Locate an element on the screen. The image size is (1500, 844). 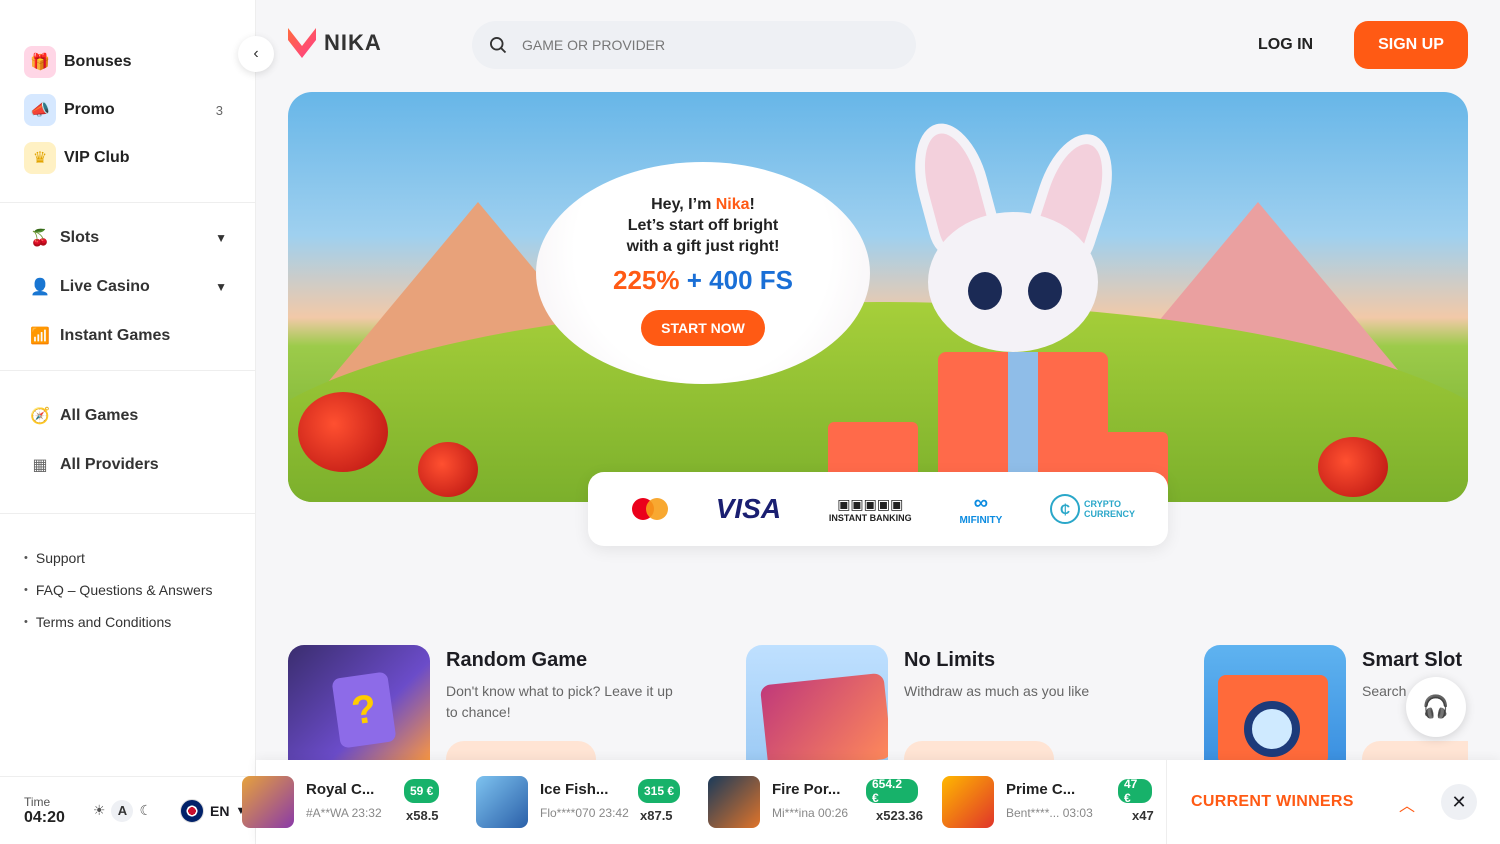
cherry-icon: 🍒 is located at coordinates (40, 238).